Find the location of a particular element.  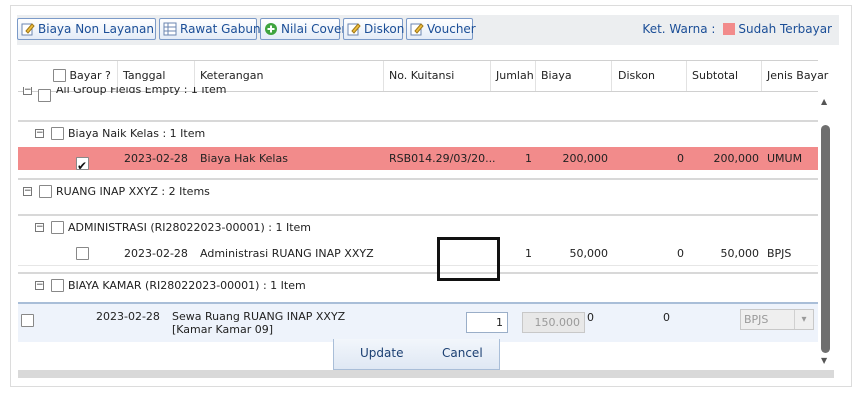

cell-keterangan-room: [Kamar Kamar 09] is located at coordinates (223, 329).